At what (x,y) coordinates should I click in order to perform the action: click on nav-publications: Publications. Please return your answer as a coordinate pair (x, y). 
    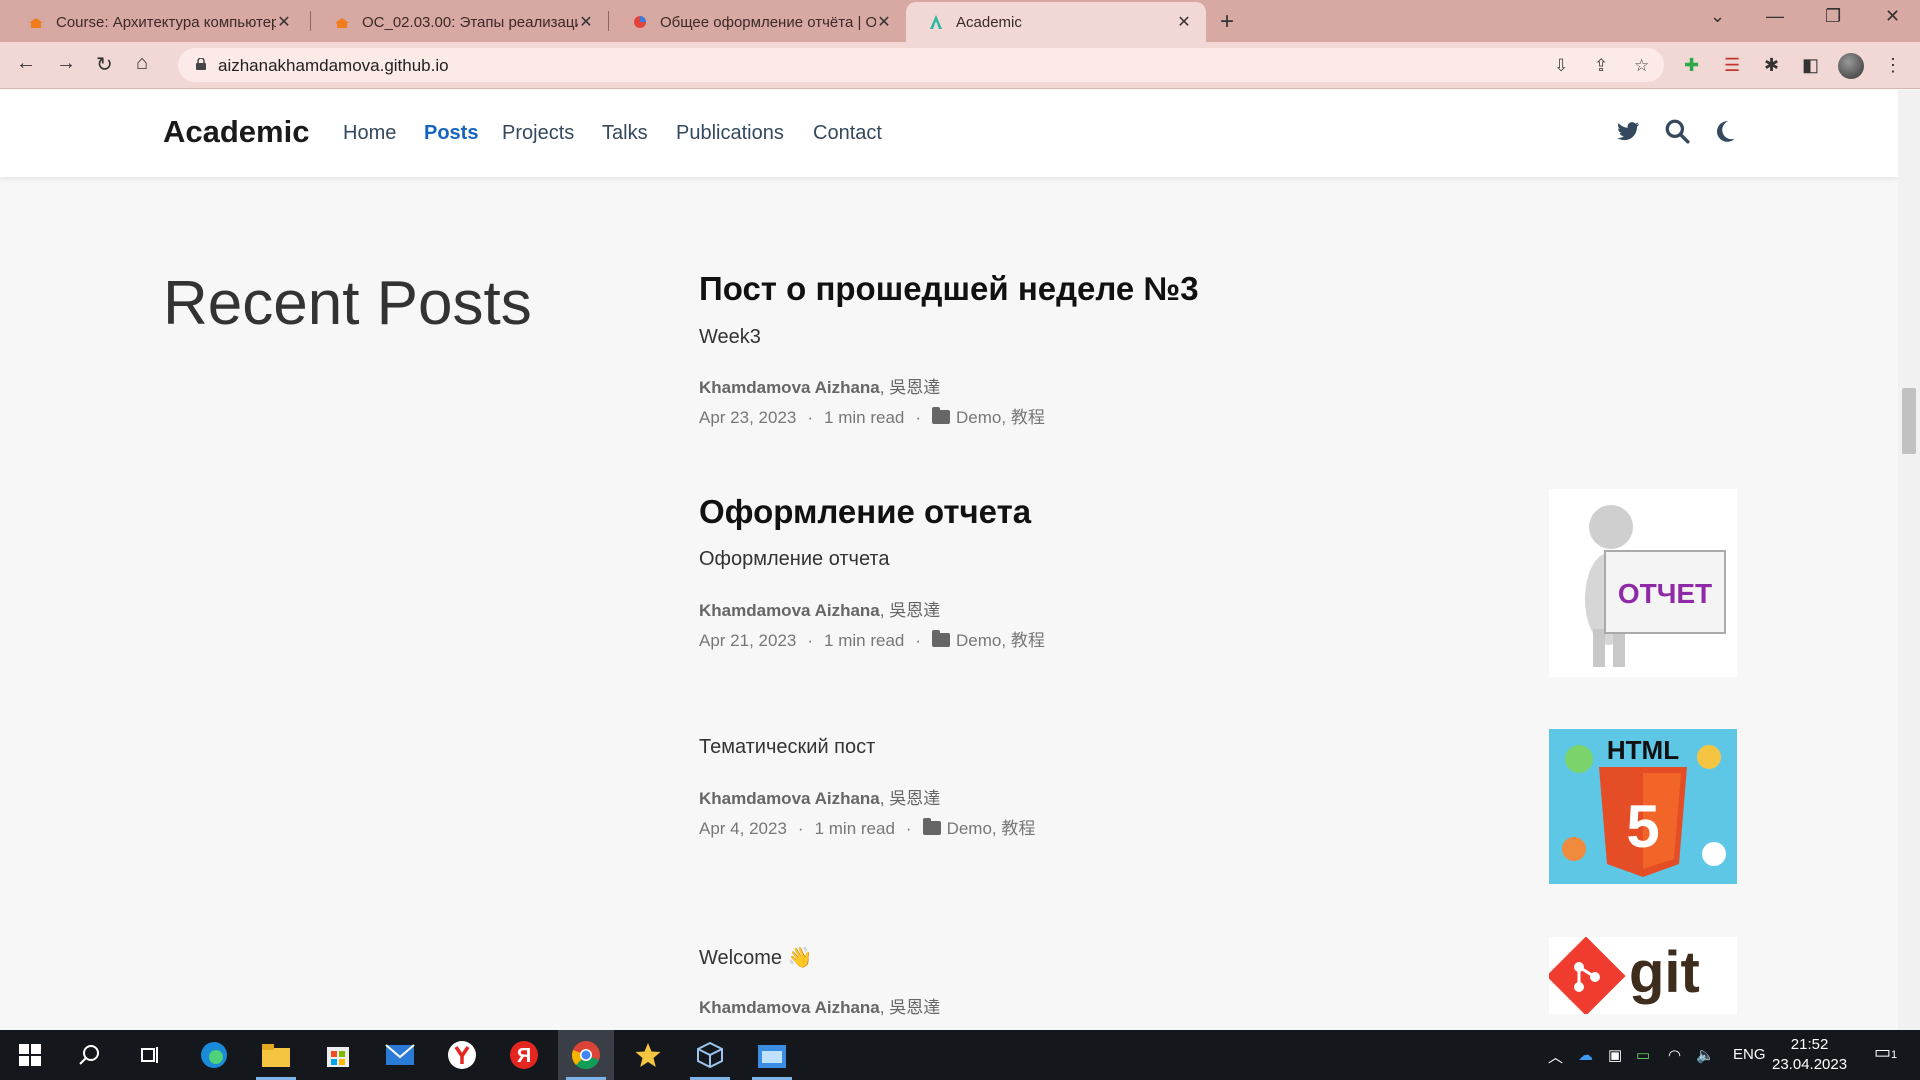
    Looking at the image, I should click on (730, 133).